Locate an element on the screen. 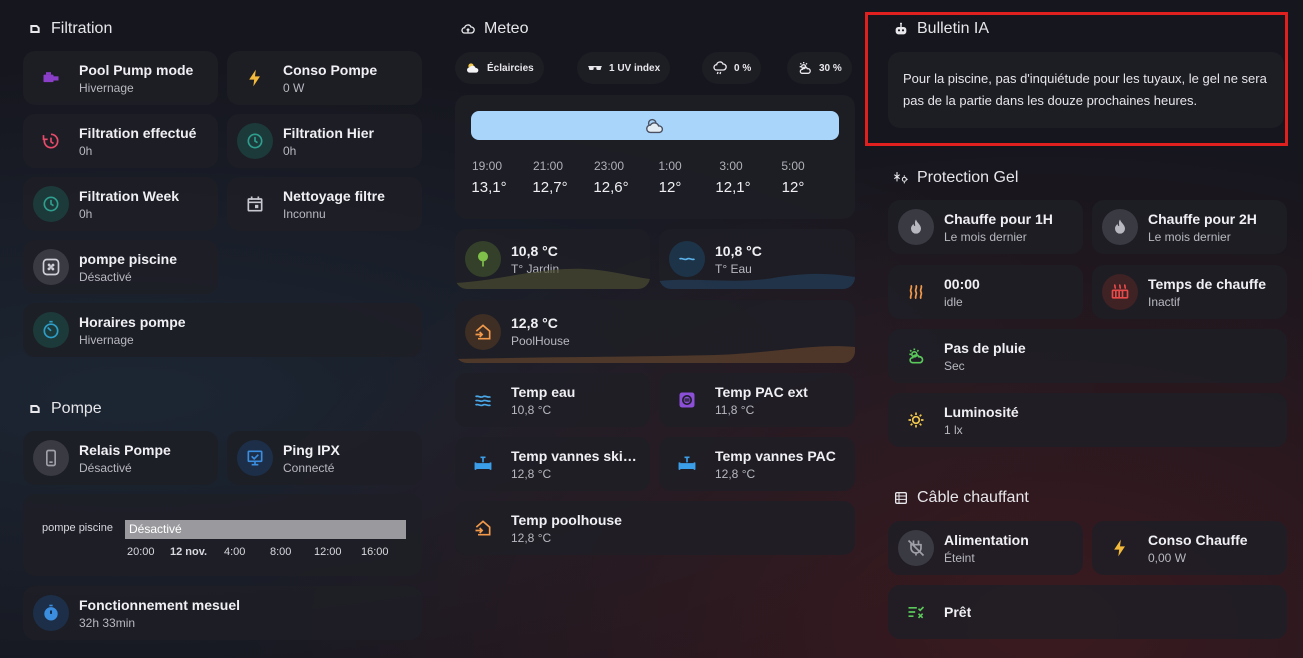  tile-fonctionnement-mesuel: Fonctionnement mesuel 32h 33min is located at coordinates (222, 613).